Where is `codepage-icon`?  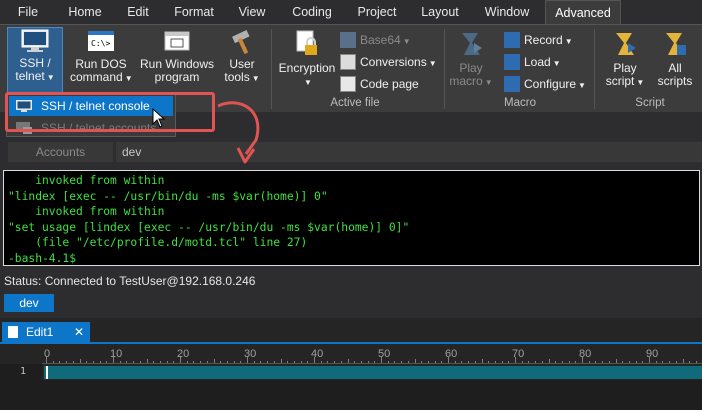 codepage-icon is located at coordinates (348, 84).